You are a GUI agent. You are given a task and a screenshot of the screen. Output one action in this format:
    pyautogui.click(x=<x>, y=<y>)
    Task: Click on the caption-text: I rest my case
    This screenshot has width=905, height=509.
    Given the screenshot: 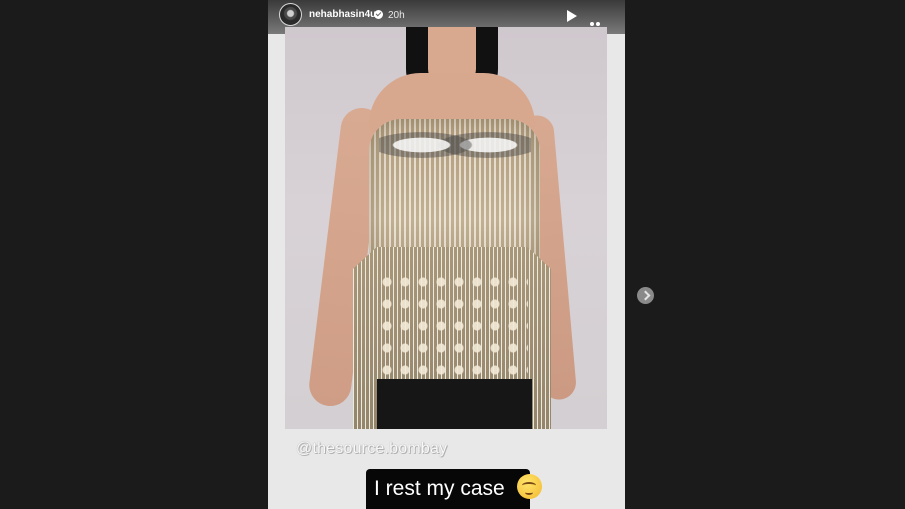 What is the action you would take?
    pyautogui.click(x=439, y=489)
    